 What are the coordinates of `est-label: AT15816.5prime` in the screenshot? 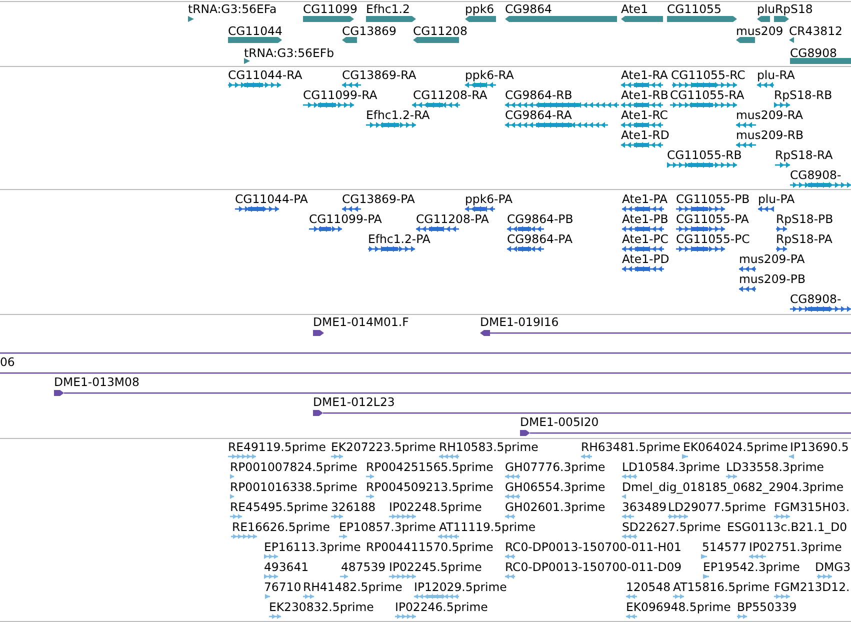 It's located at (721, 587).